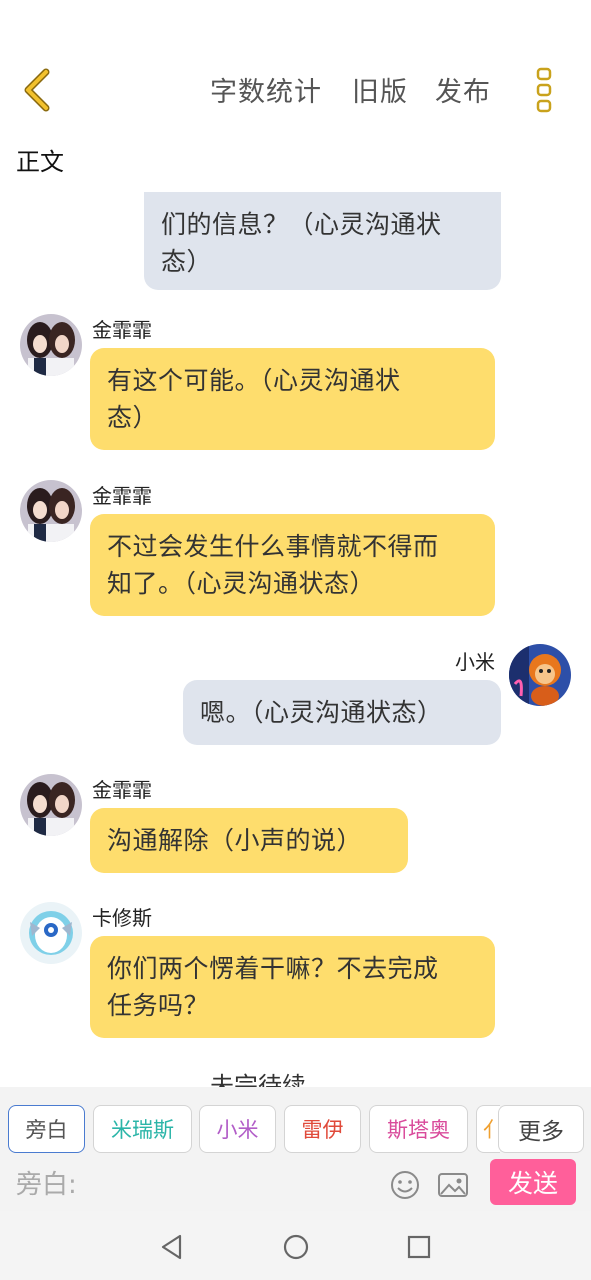 This screenshot has height=1280, width=591. I want to click on bubble-text-line: 沟通解除（小声的说）, so click(235, 840).